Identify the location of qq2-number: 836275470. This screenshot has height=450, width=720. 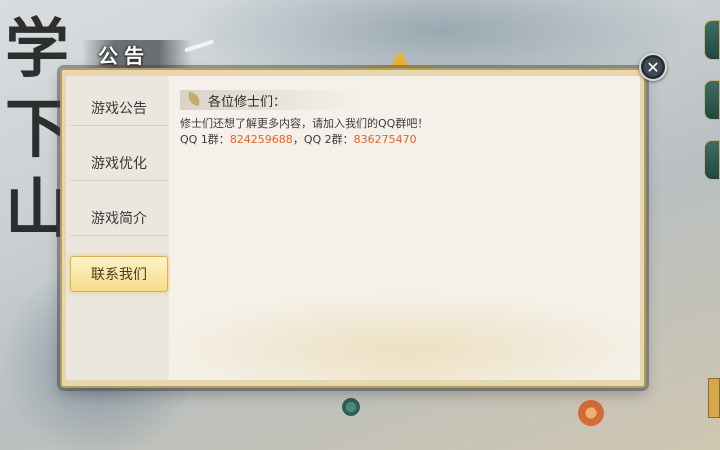
(385, 139).